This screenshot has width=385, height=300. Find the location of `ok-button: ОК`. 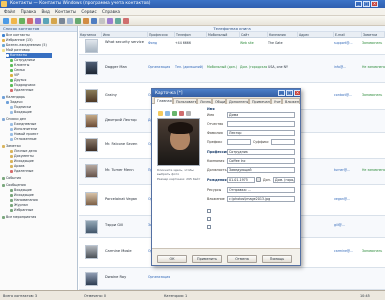

ok-button: ОК is located at coordinates (172, 259).